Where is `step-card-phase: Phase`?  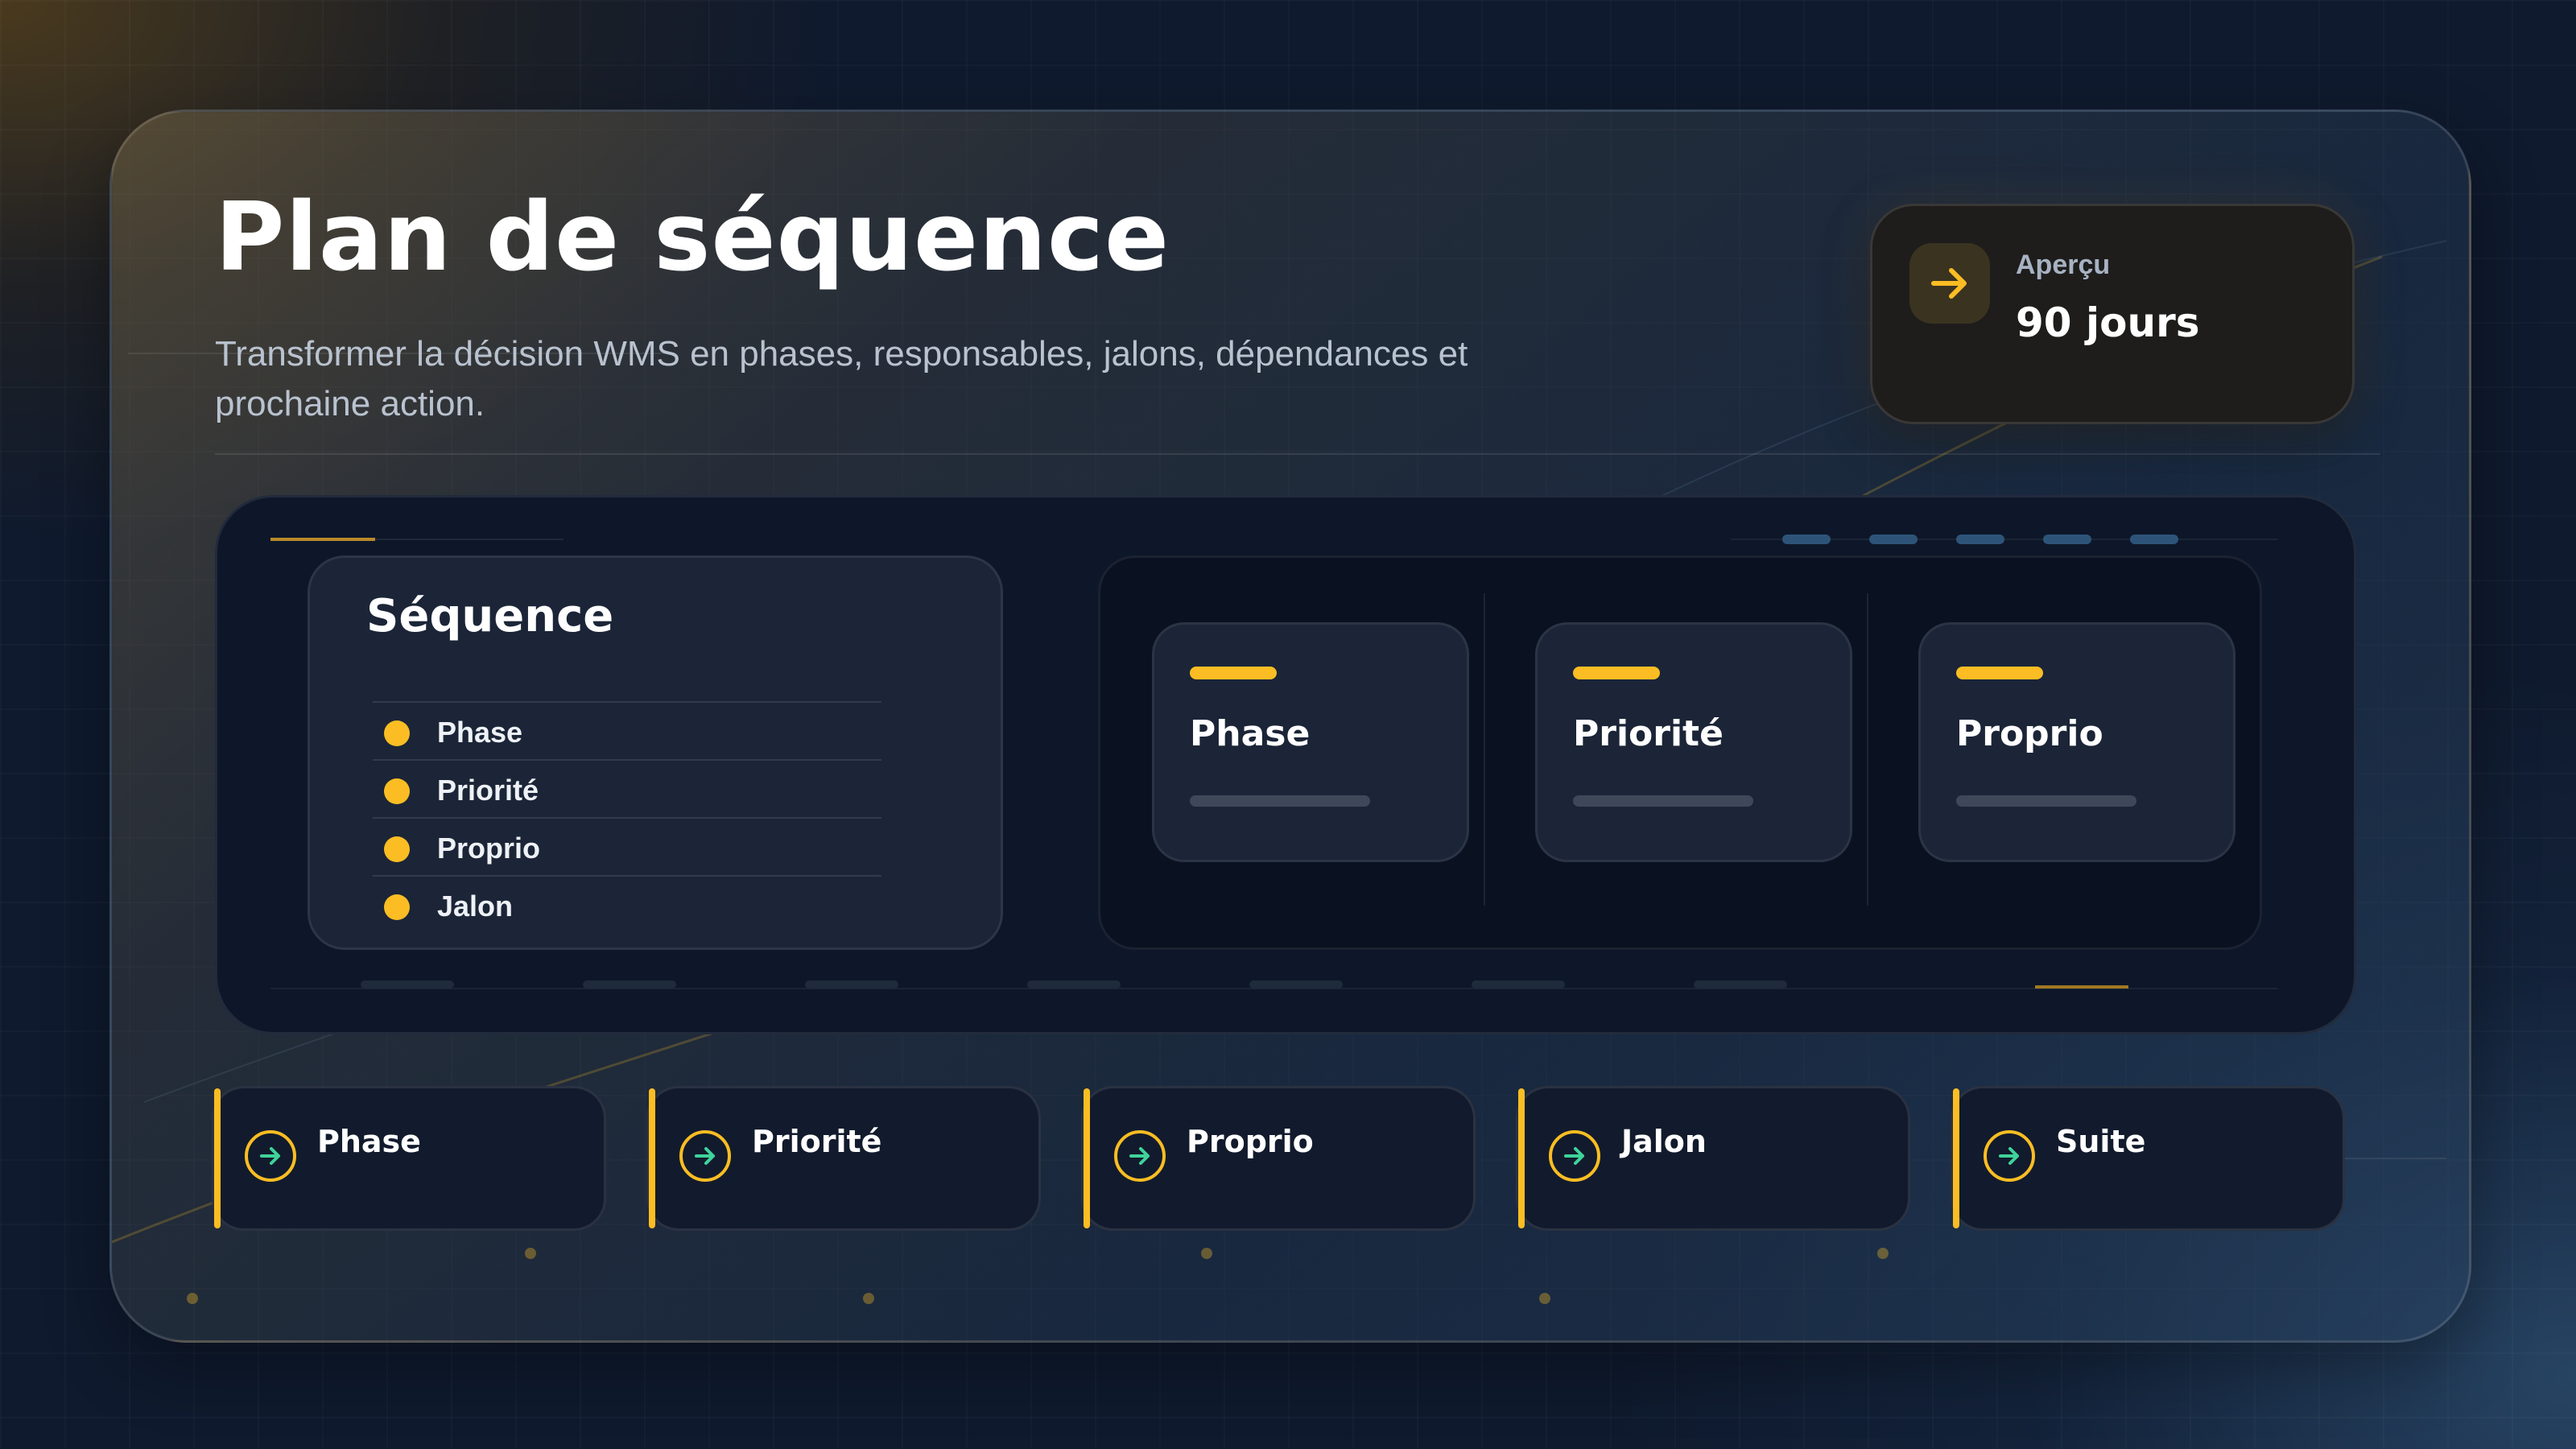
step-card-phase: Phase is located at coordinates (409, 1158).